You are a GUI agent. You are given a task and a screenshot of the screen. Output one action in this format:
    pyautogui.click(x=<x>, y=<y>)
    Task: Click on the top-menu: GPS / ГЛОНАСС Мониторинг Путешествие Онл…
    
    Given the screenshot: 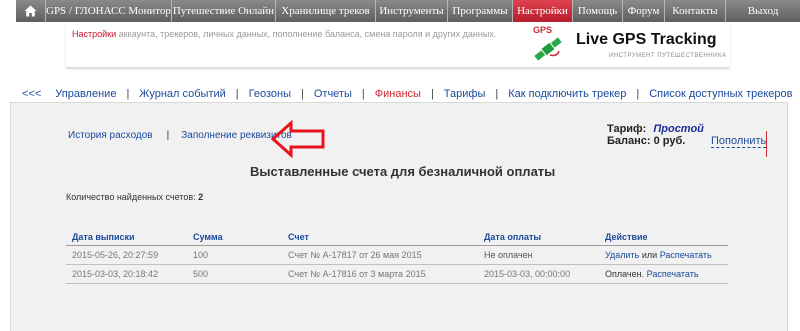 What is the action you would take?
    pyautogui.click(x=408, y=11)
    